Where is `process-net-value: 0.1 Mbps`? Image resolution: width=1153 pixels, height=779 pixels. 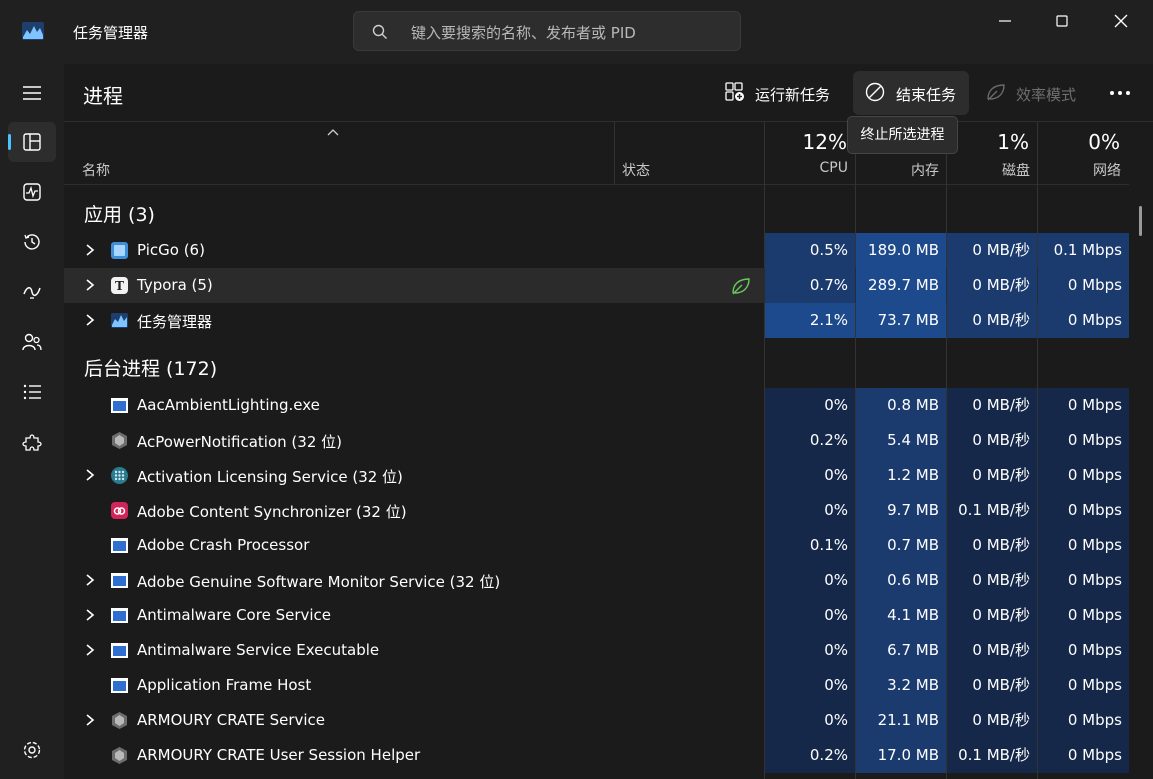
process-net-value: 0.1 Mbps is located at coordinates (1083, 250).